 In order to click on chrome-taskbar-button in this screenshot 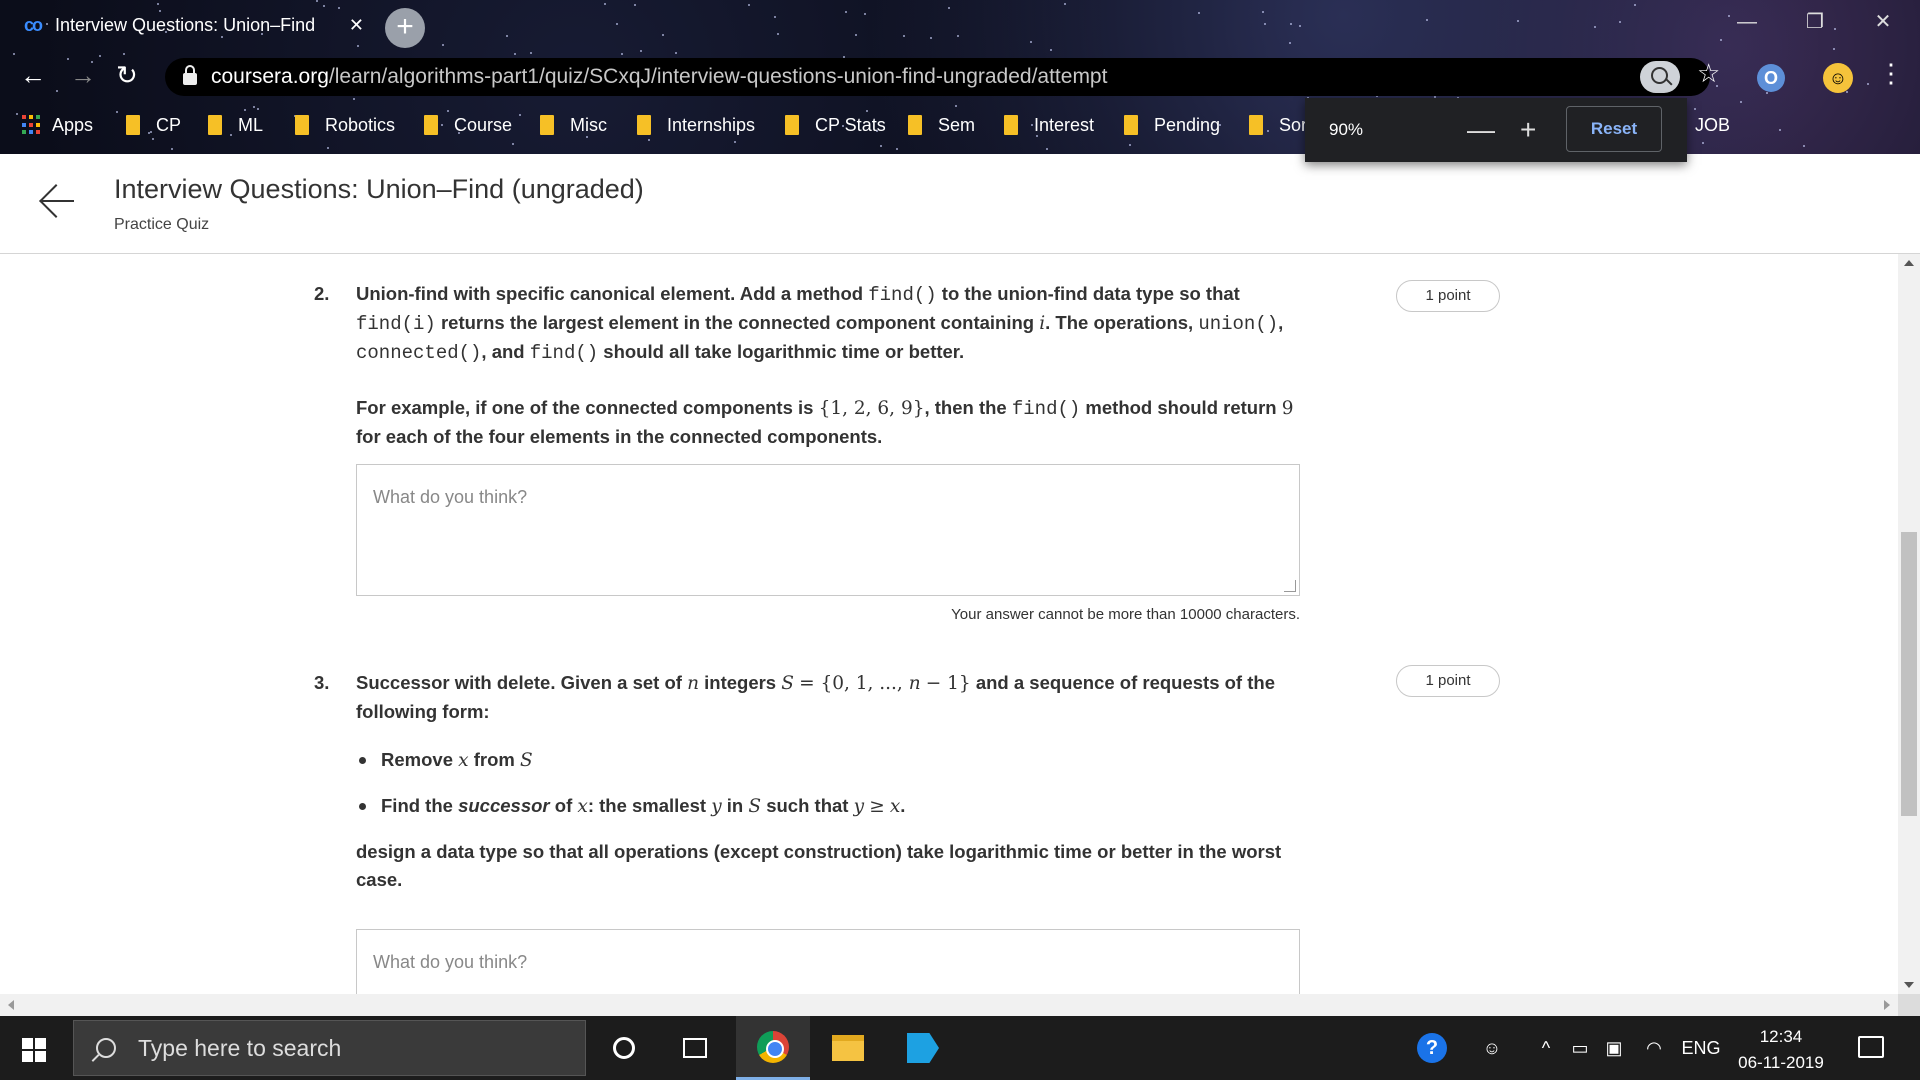, I will do `click(773, 1048)`.